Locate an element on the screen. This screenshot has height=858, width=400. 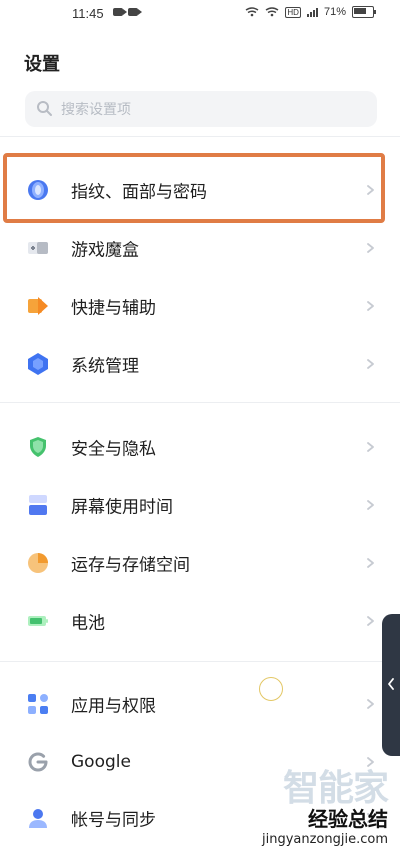
shortcut-assist-icon is located at coordinates (38, 306).